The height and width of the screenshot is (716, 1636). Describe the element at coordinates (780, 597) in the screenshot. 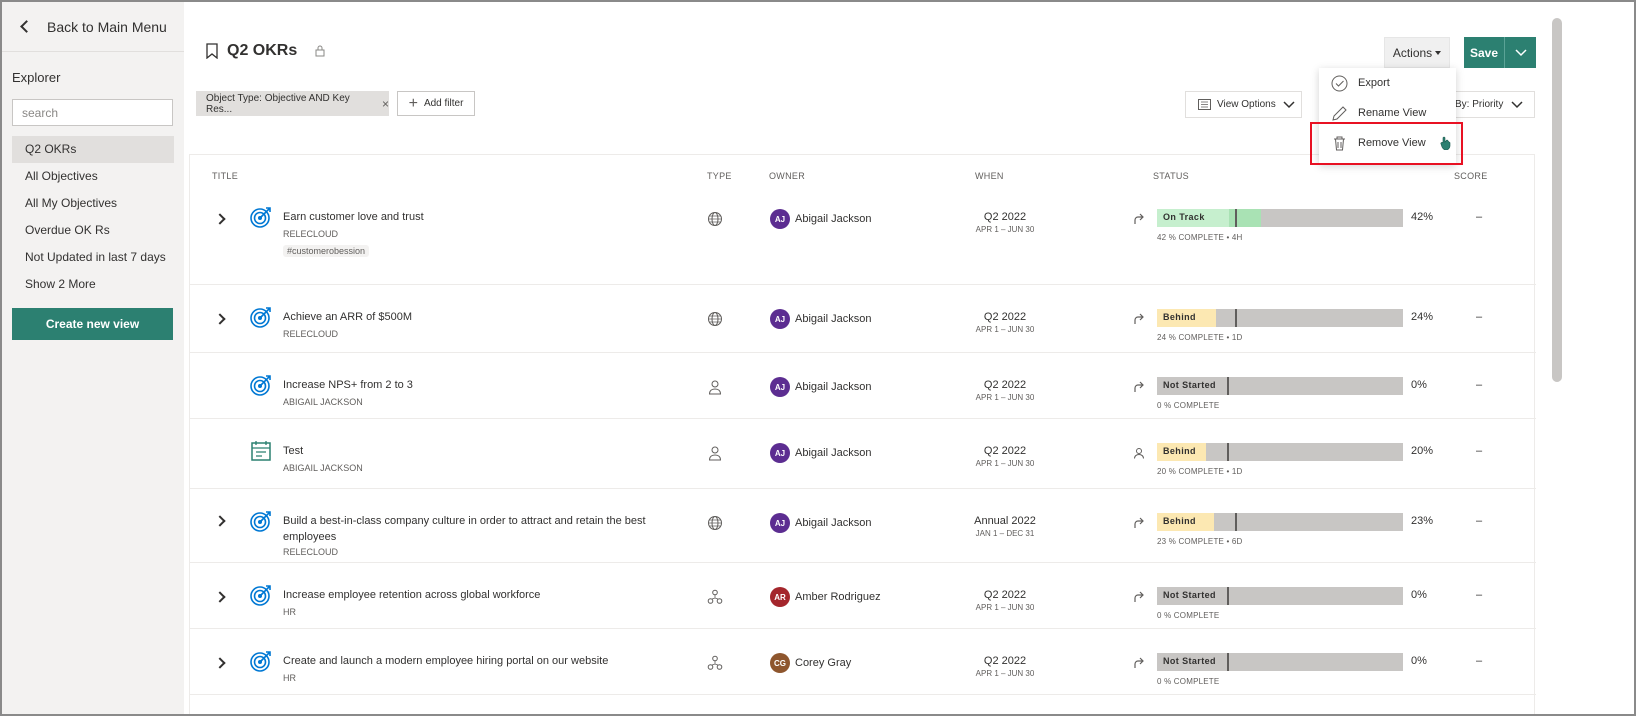

I see `avatar: AR` at that location.